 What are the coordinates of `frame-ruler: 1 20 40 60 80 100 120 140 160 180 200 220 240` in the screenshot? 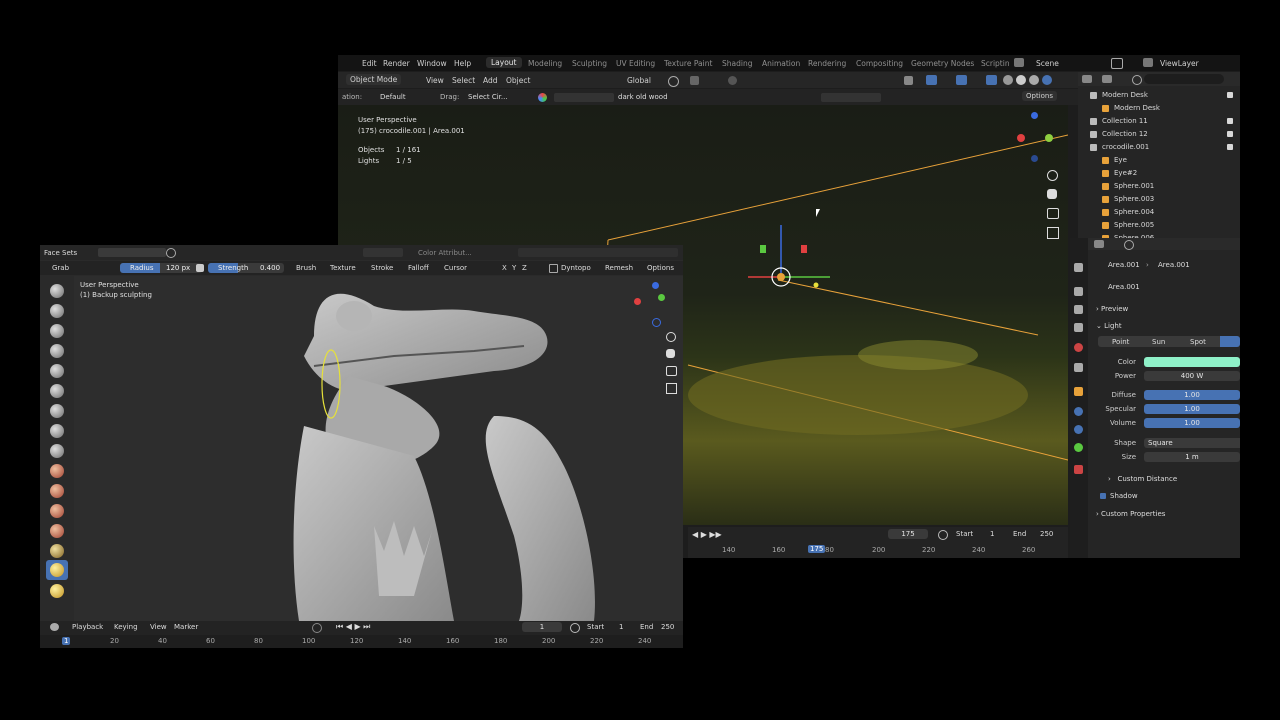 It's located at (361, 641).